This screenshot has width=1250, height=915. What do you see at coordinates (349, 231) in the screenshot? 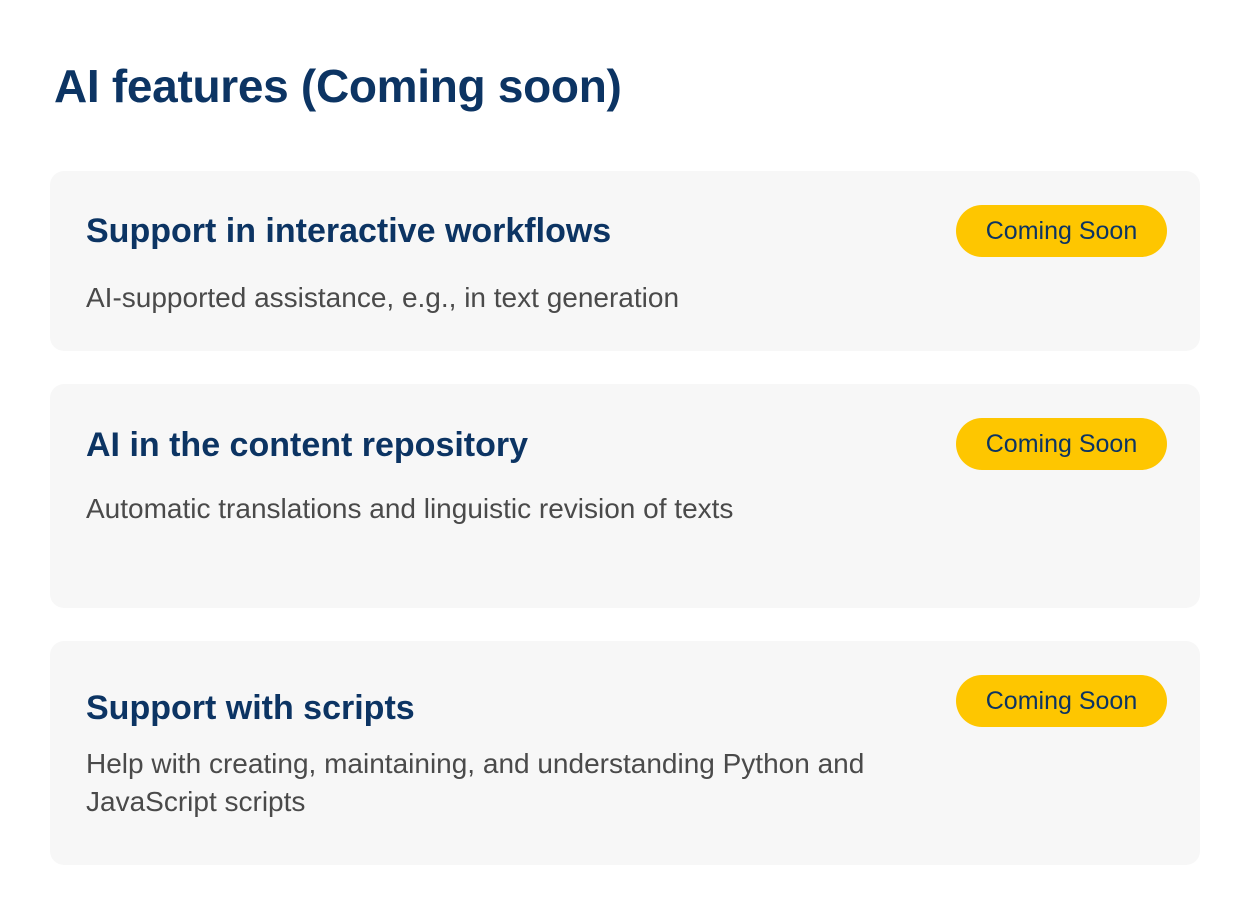
I see `feature-title: Support in interactive workflows` at bounding box center [349, 231].